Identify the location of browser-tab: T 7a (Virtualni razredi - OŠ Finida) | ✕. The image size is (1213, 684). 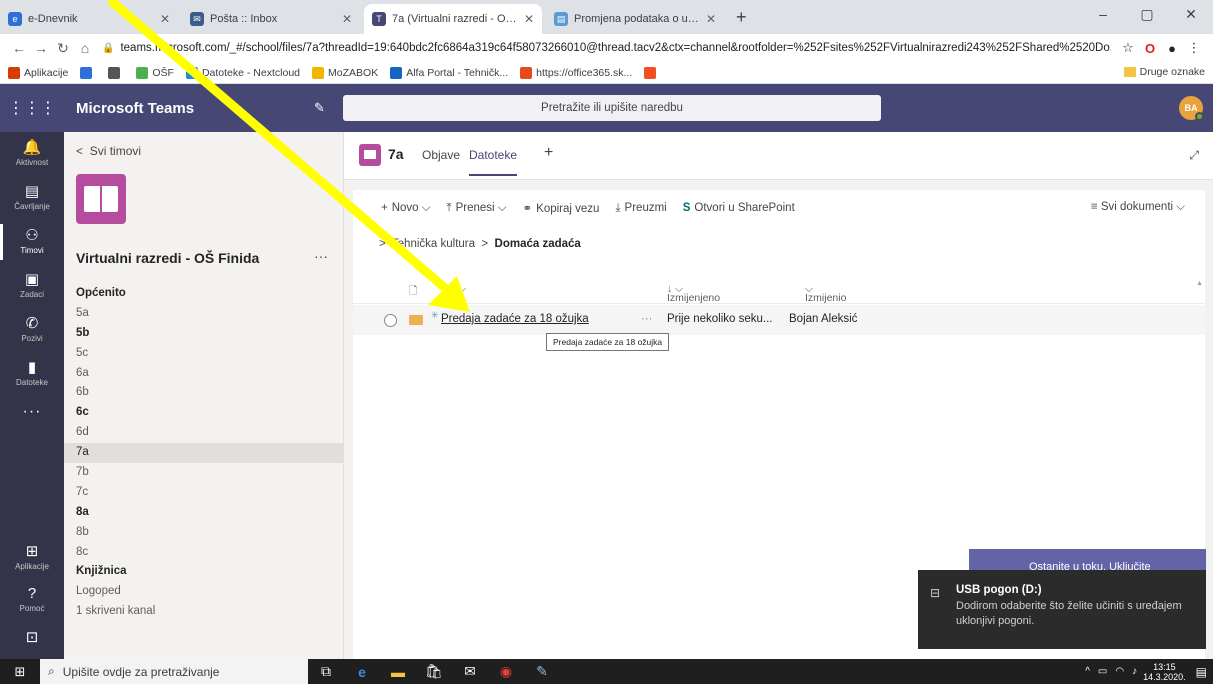
(453, 19).